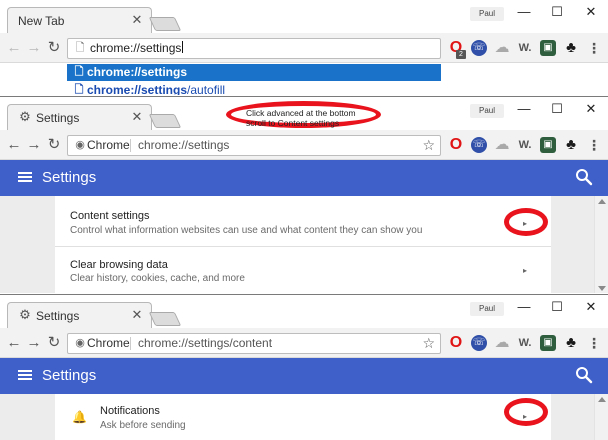 This screenshot has width=608, height=440. What do you see at coordinates (79, 20) in the screenshot?
I see `tab-new-tab: New Tab ✕` at bounding box center [79, 20].